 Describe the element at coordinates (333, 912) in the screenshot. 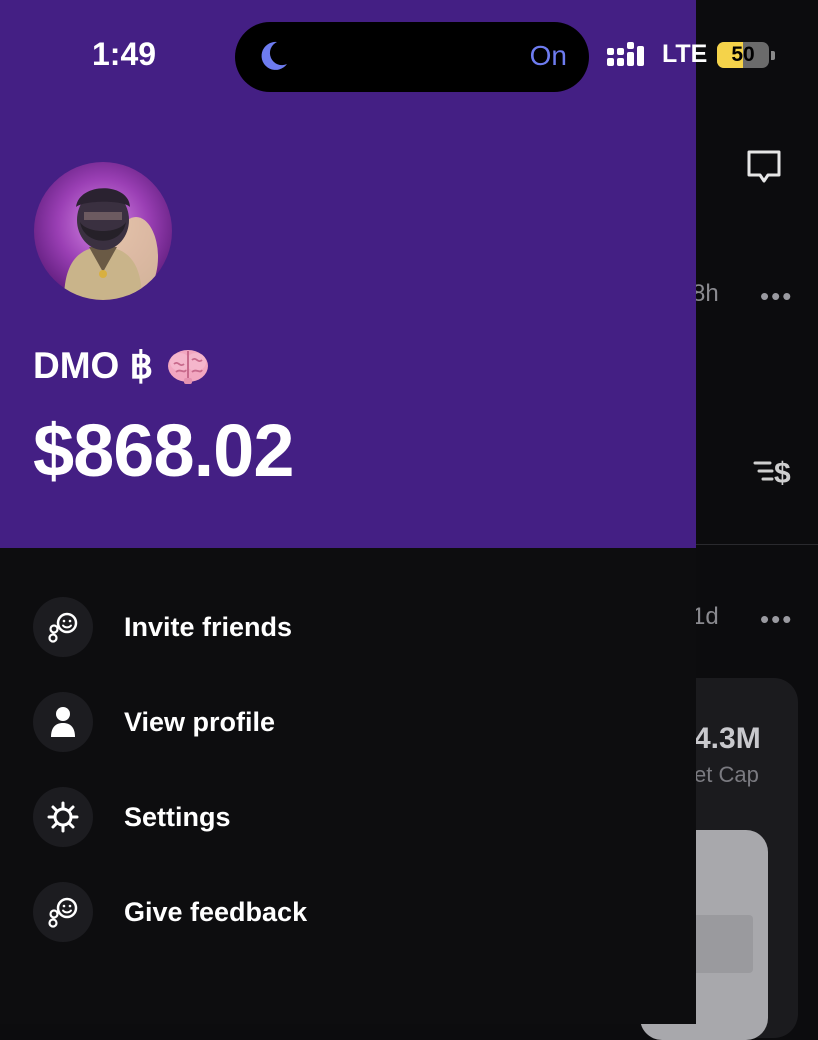

I see `menu-item-give-feedback: Give feedback` at that location.